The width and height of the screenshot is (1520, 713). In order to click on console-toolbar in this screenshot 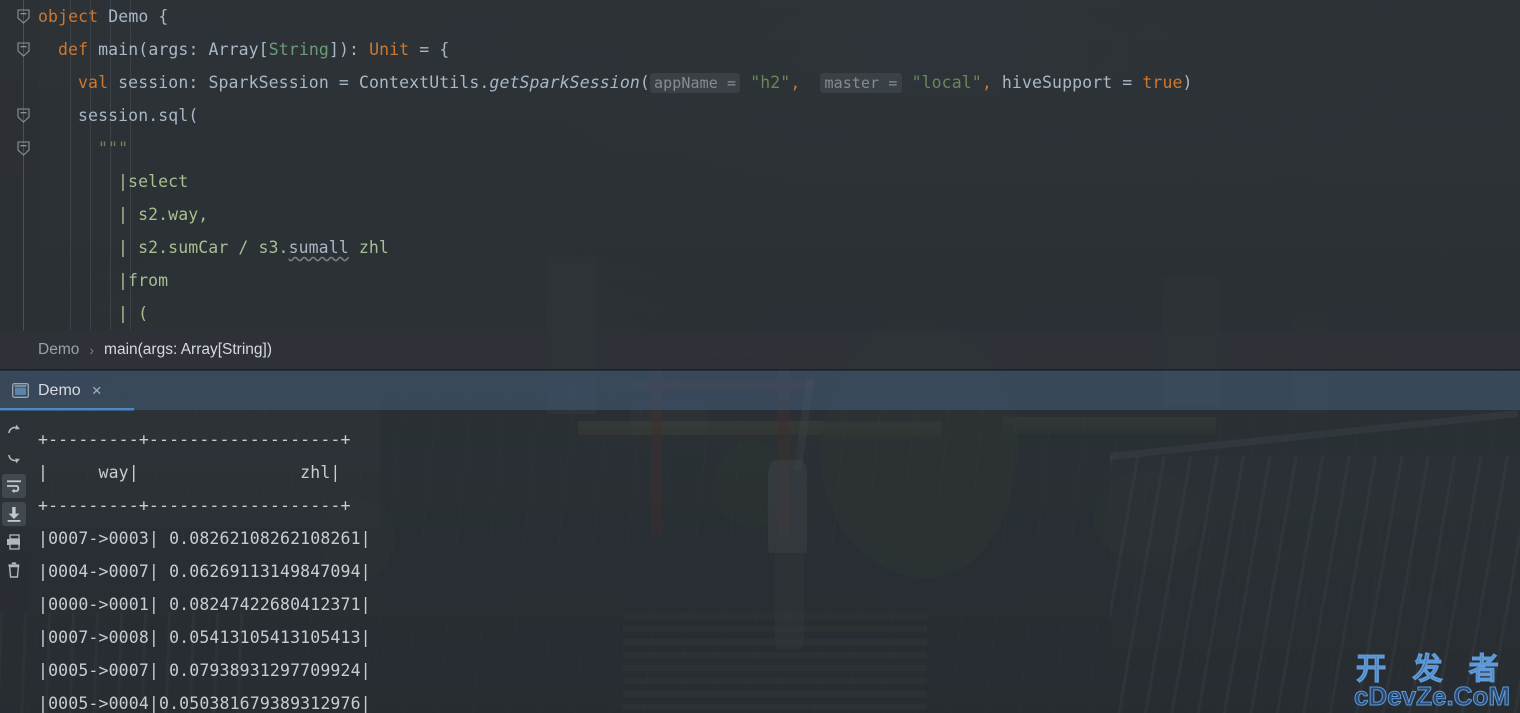, I will do `click(14, 561)`.